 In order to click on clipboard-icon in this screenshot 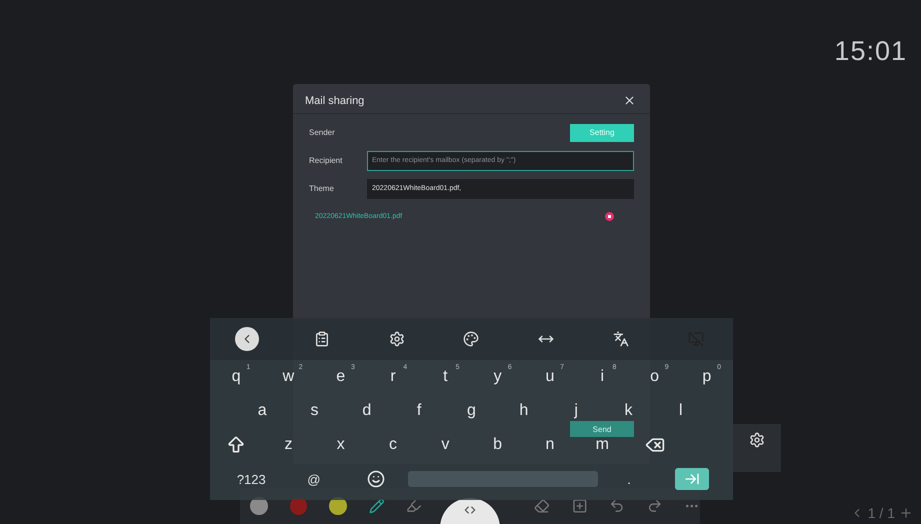, I will do `click(322, 339)`.